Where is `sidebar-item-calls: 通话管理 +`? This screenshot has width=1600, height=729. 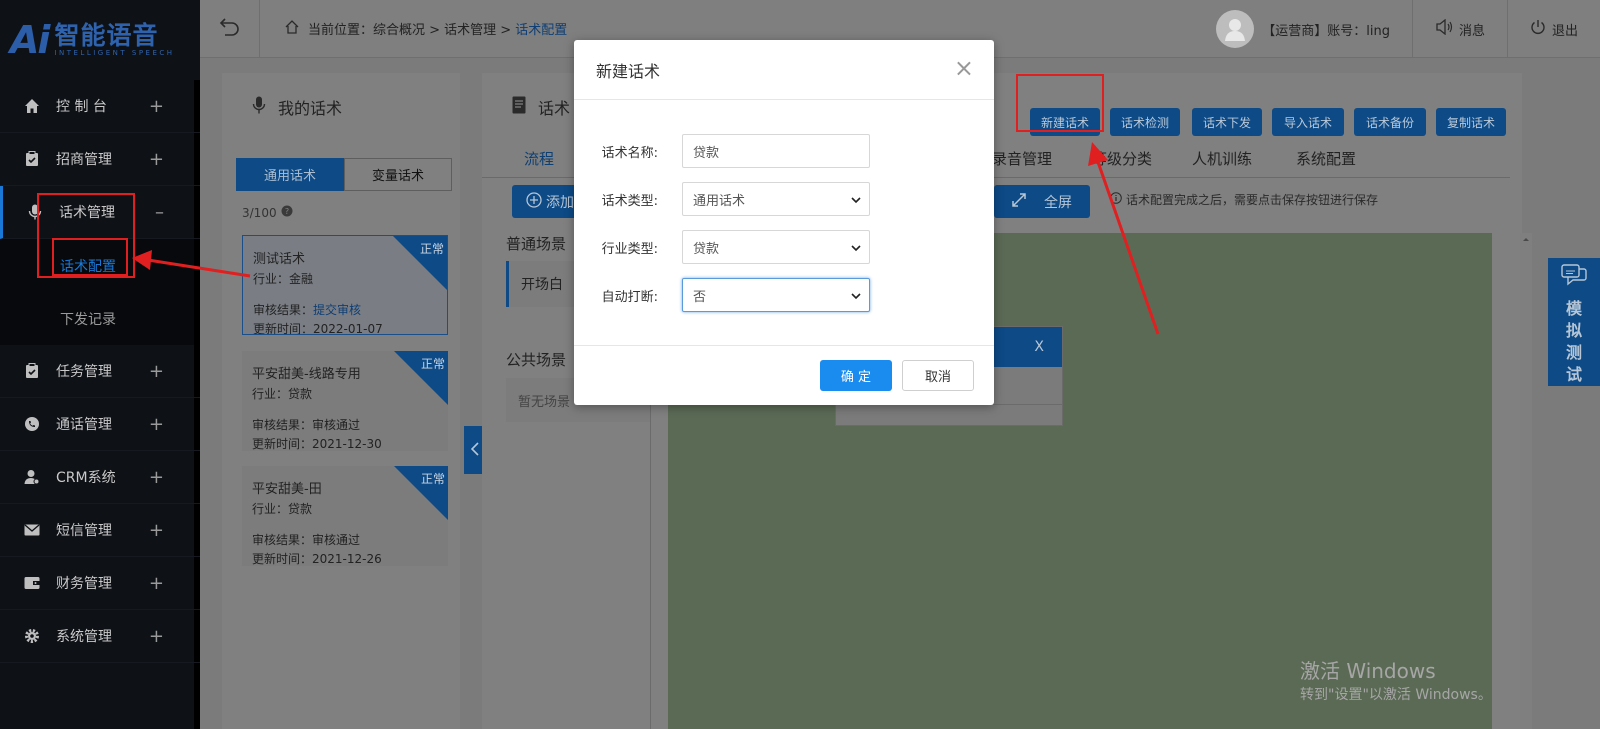 sidebar-item-calls: 通话管理 + is located at coordinates (100, 424).